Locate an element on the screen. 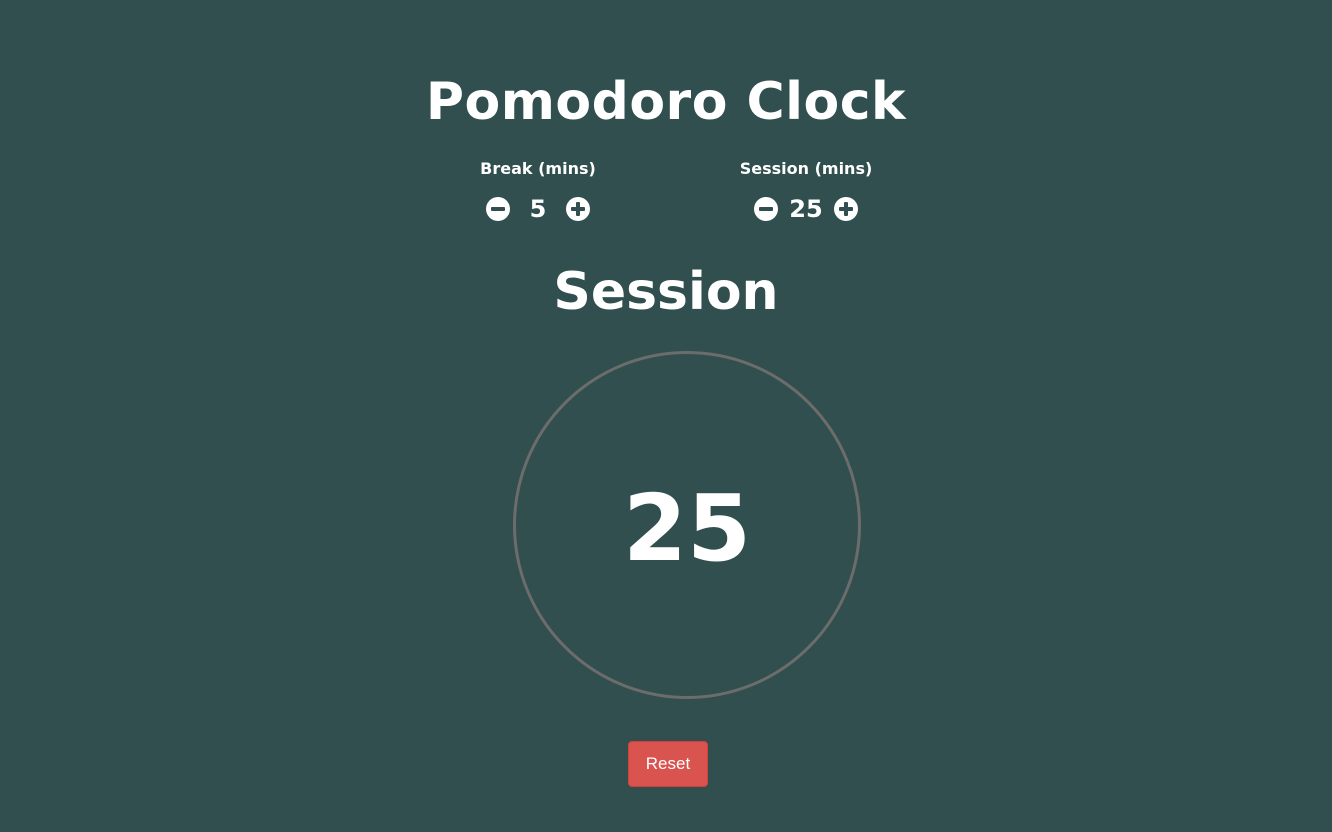 The image size is (1332, 832). timer-mode-label: Session is located at coordinates (666, 292).